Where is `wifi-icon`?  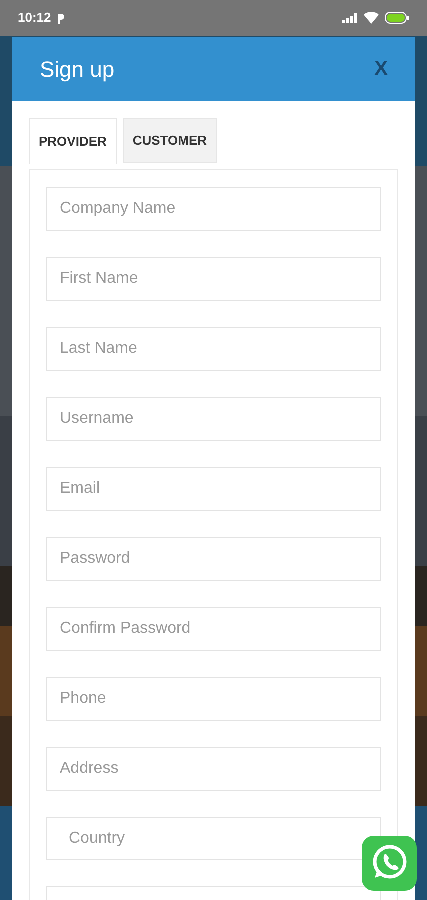 wifi-icon is located at coordinates (371, 18).